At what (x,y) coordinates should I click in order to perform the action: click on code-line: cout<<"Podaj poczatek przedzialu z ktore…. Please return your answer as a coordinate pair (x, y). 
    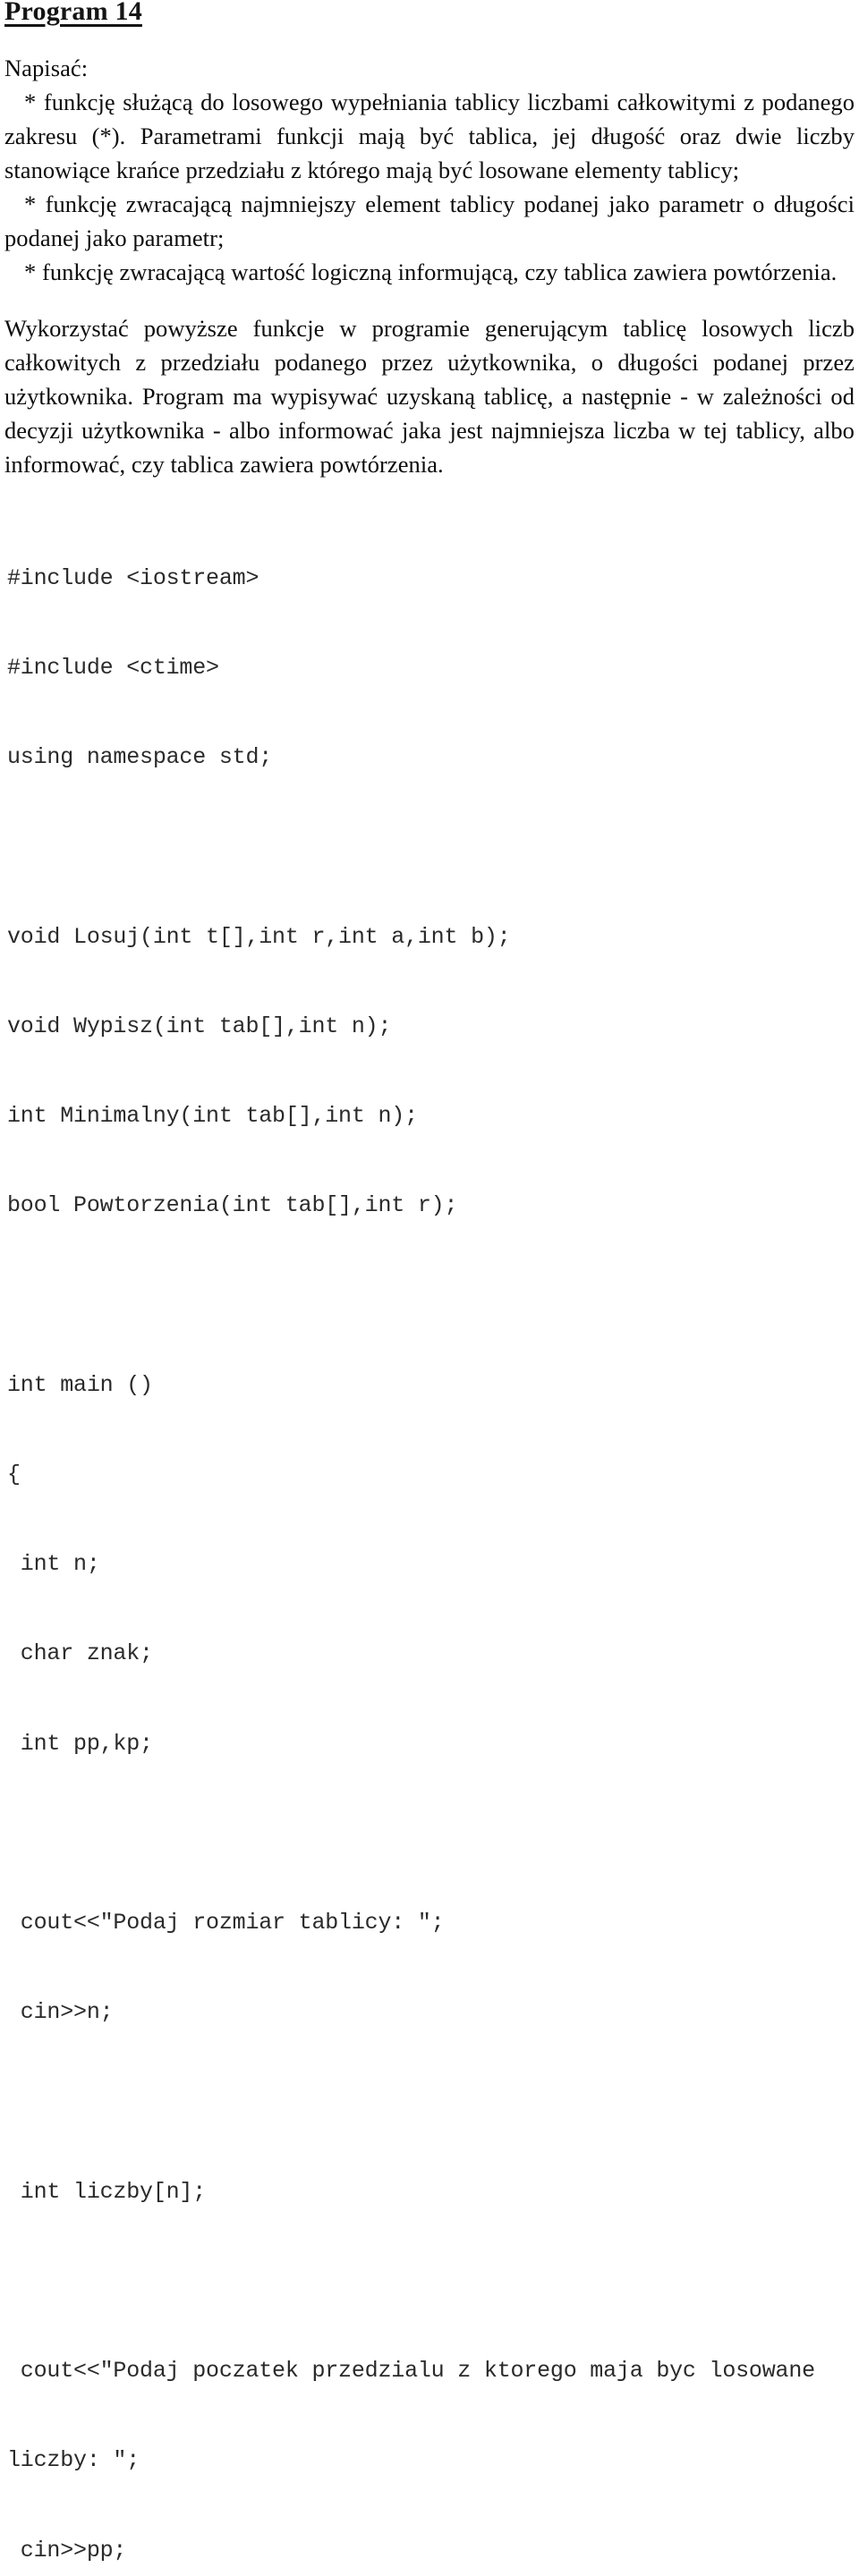
    Looking at the image, I should click on (411, 2371).